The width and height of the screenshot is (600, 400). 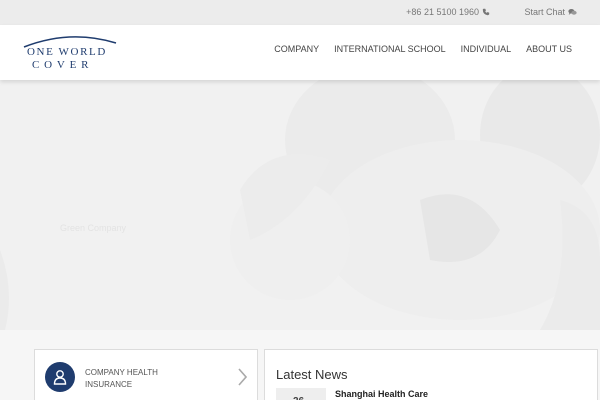 What do you see at coordinates (296, 49) in the screenshot?
I see `nav-item-company: COMPANY` at bounding box center [296, 49].